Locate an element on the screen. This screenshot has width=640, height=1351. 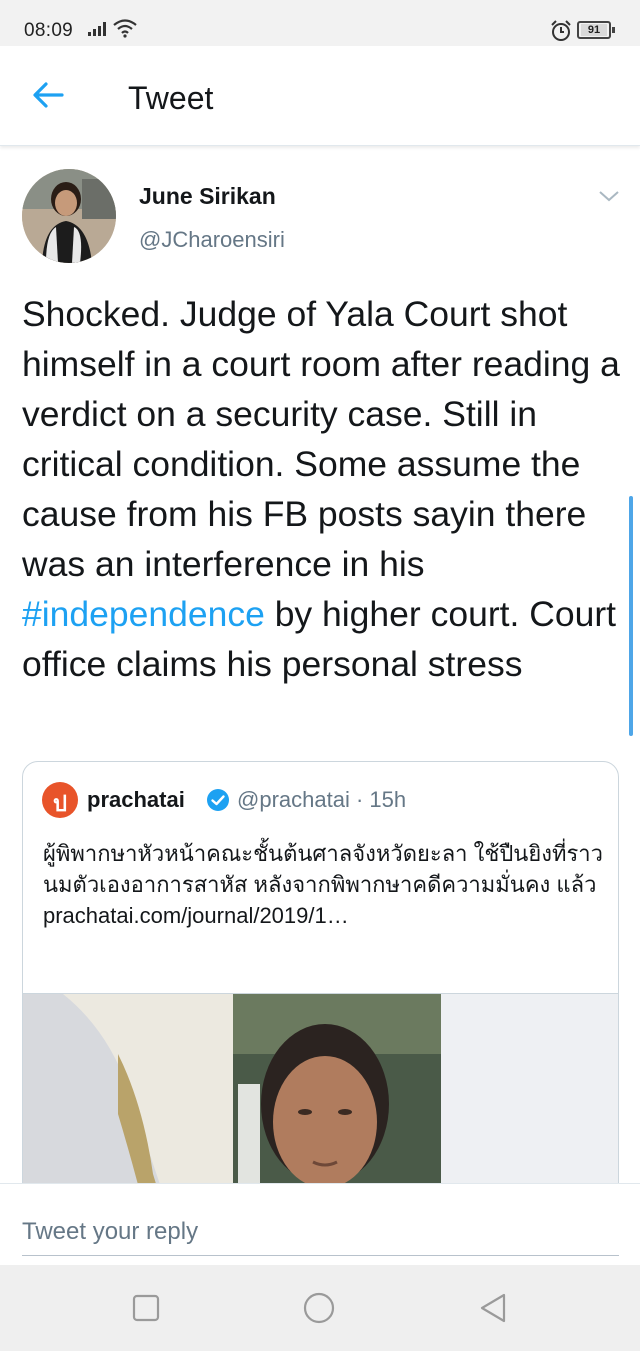
system-nav-bar is located at coordinates (320, 1308).